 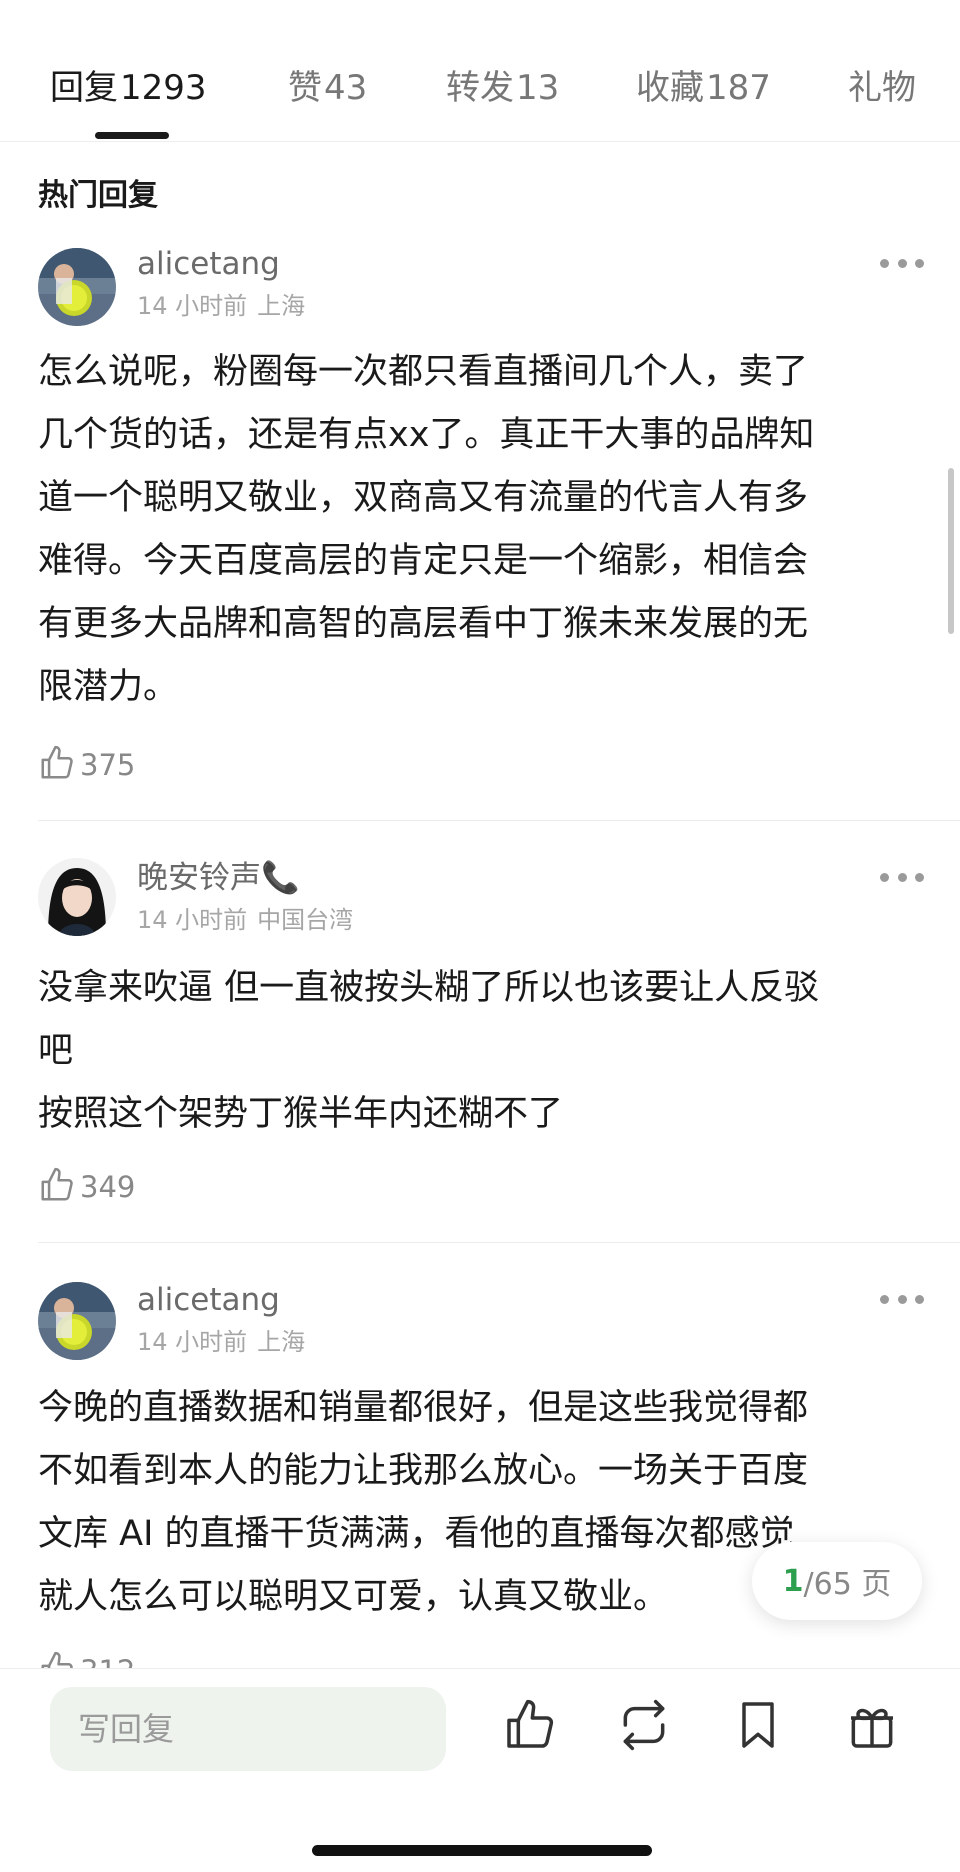 What do you see at coordinates (951, 551) in the screenshot?
I see `scrollbar` at bounding box center [951, 551].